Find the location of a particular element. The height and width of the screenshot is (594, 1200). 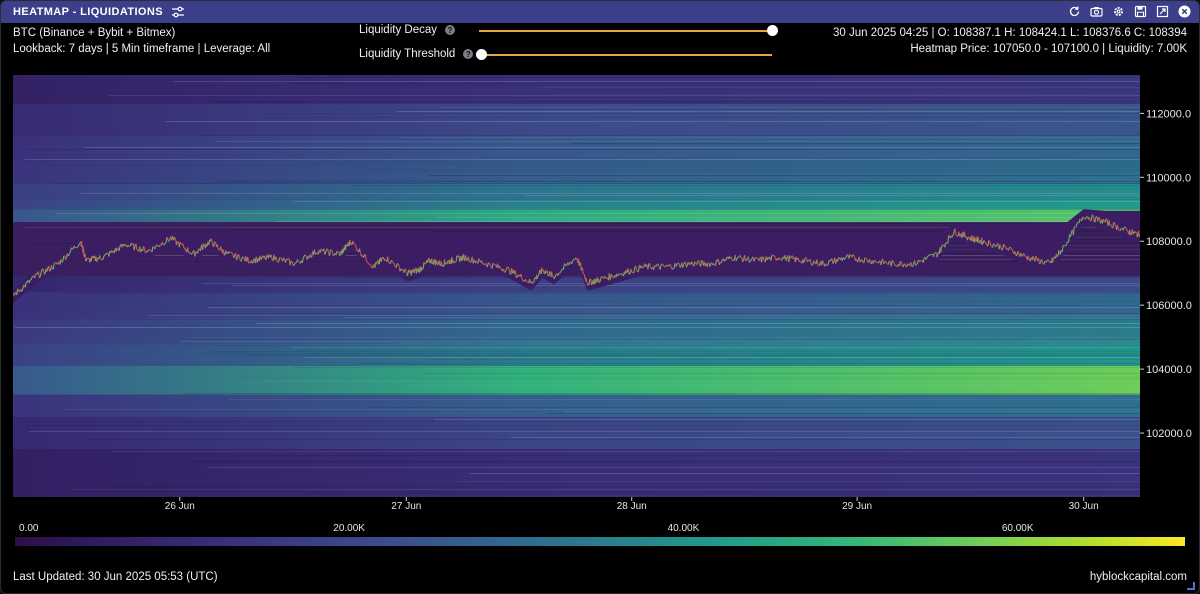

x-tick-label: 26 Jun is located at coordinates (180, 506).